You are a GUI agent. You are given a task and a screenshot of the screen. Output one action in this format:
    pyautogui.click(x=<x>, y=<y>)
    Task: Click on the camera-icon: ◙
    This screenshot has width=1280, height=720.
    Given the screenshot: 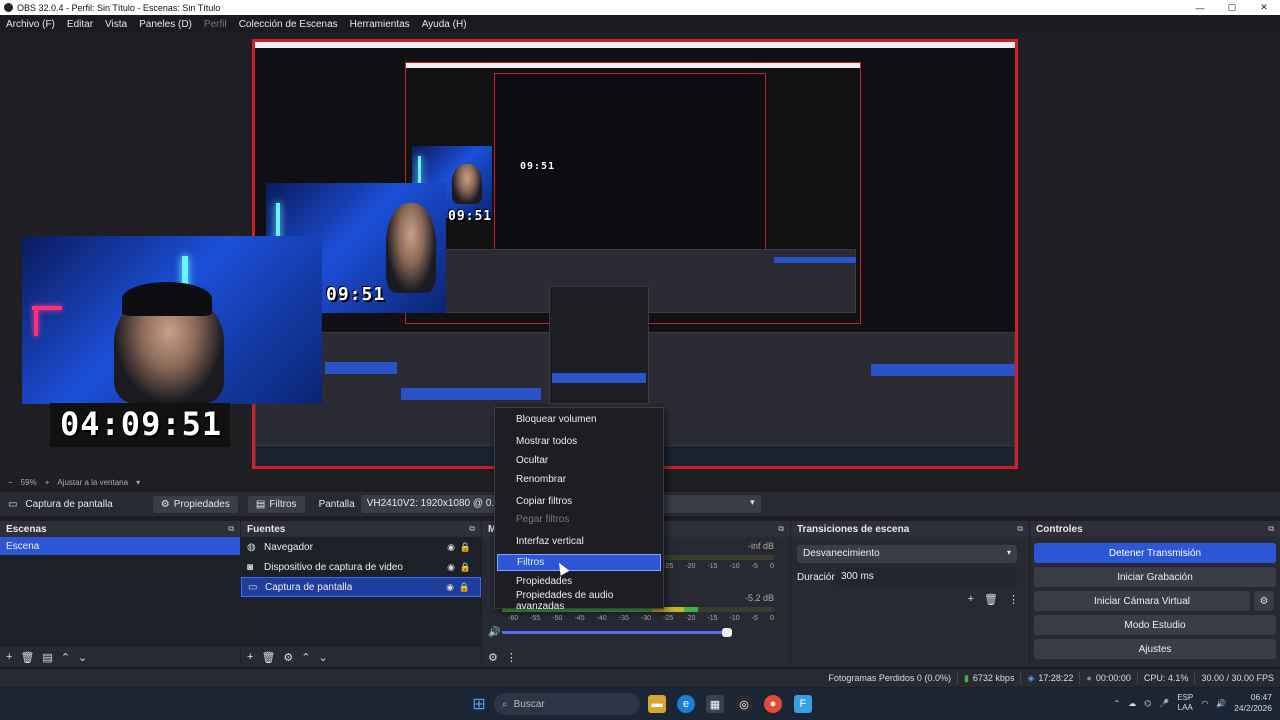 What is the action you would take?
    pyautogui.click(x=250, y=567)
    